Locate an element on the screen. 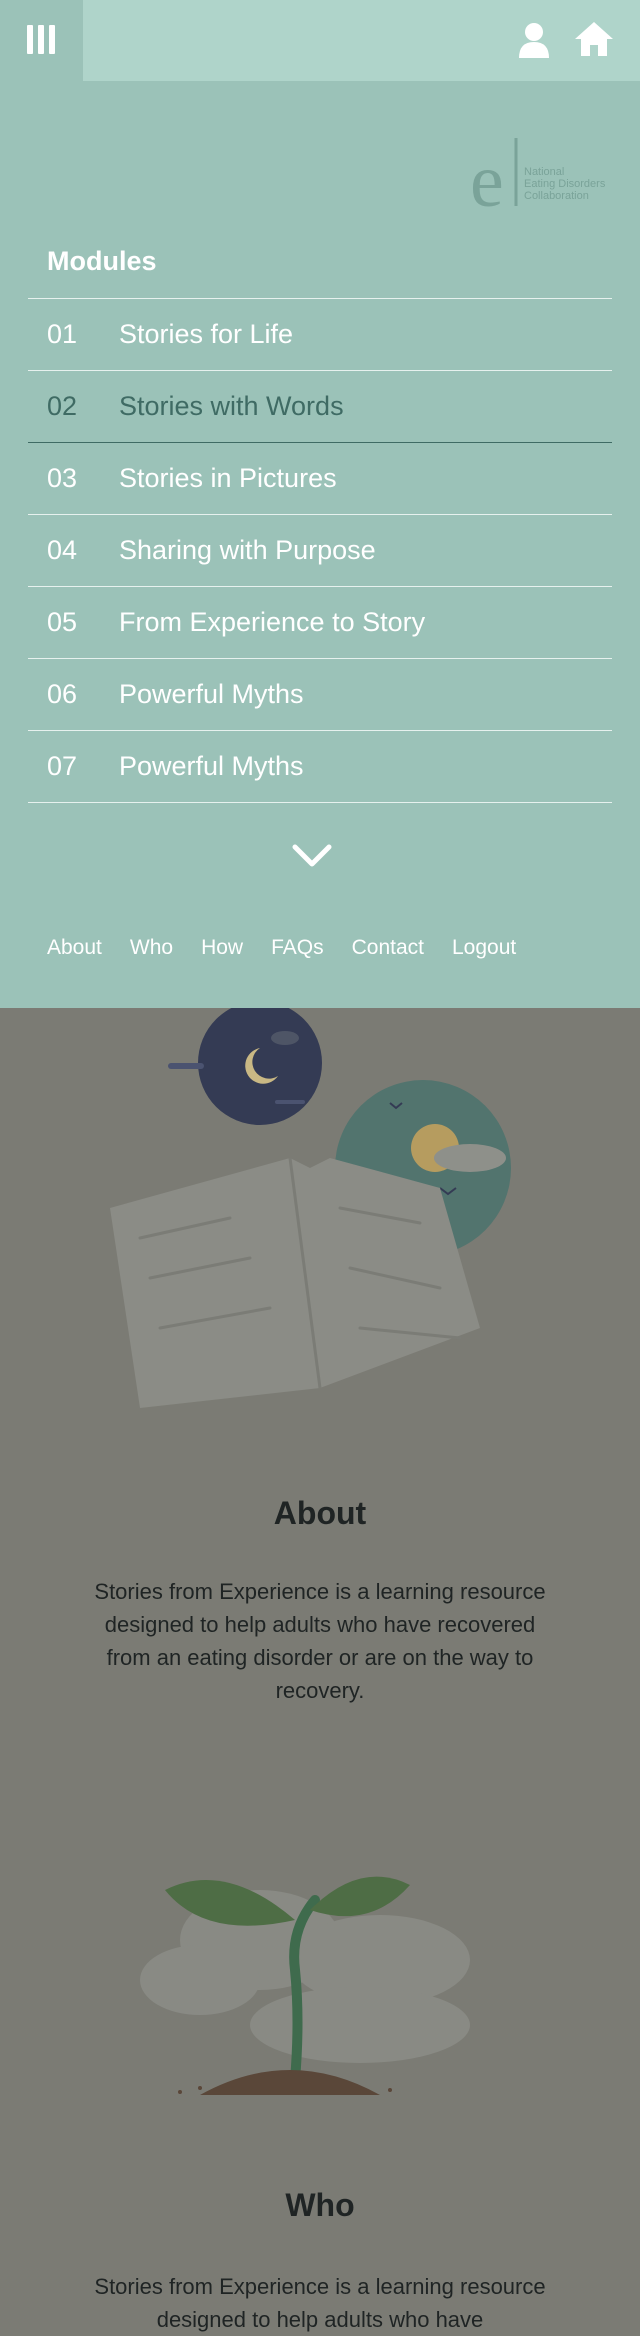  module-number: 05 is located at coordinates (62, 622).